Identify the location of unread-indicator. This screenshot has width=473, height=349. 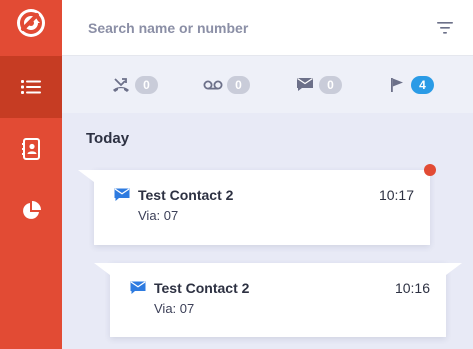
(430, 170).